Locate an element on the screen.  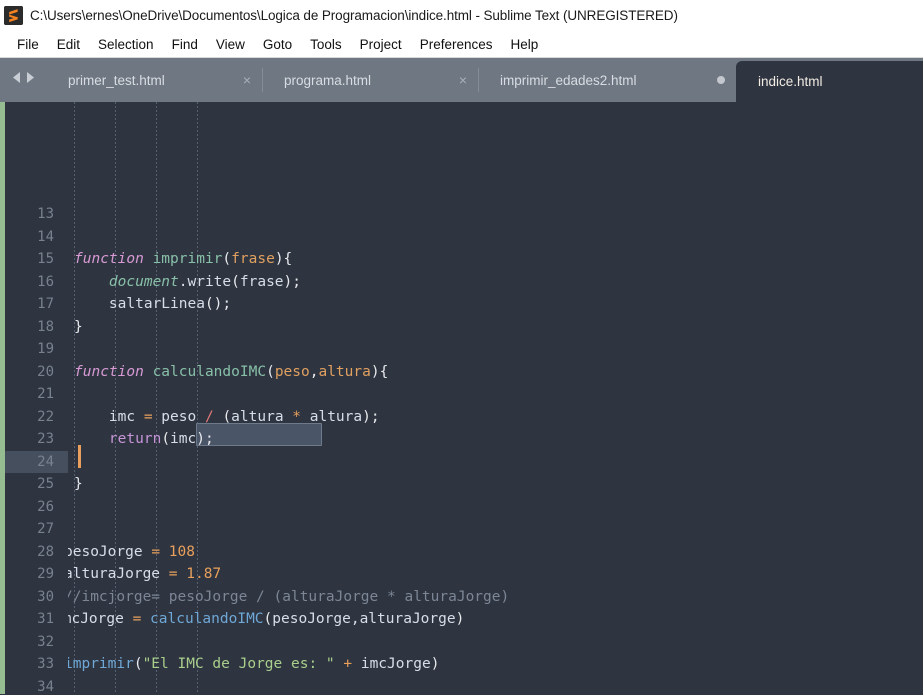
line-number: 21 is located at coordinates (45, 394).